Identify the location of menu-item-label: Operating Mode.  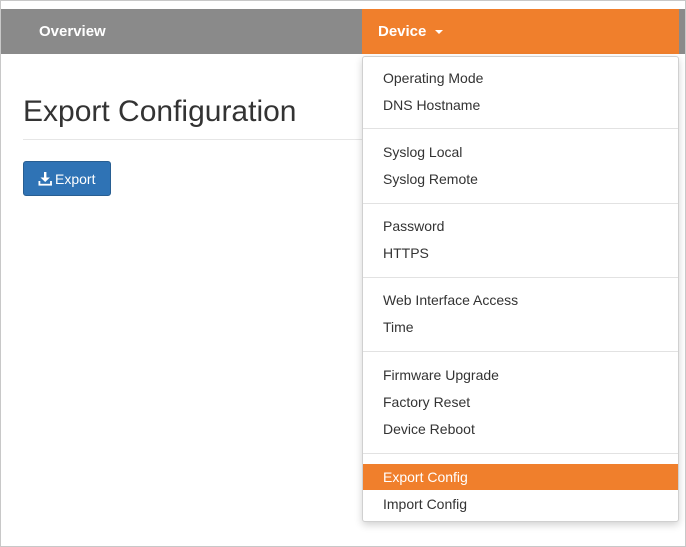
(433, 78).